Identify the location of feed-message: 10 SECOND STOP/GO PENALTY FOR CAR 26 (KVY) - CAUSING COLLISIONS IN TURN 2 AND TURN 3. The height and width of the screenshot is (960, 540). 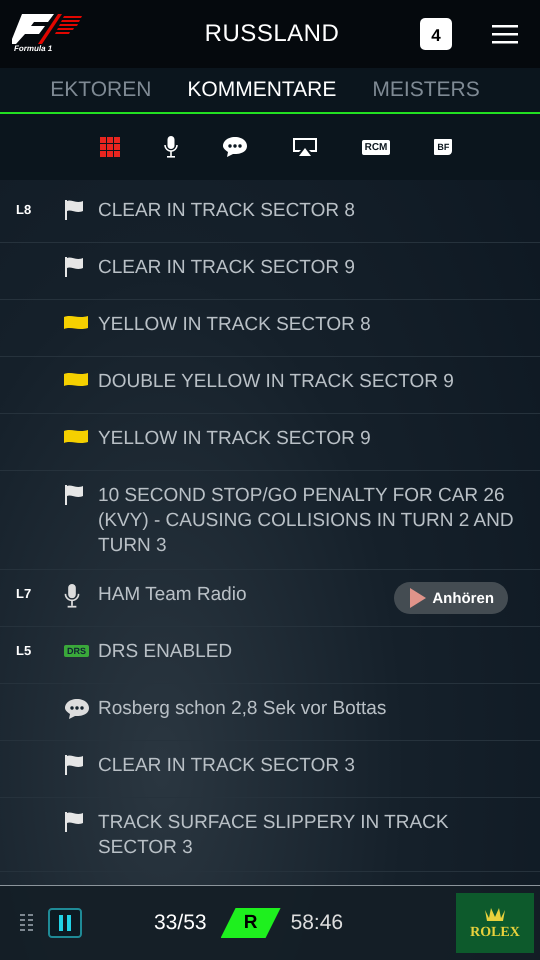
(306, 521).